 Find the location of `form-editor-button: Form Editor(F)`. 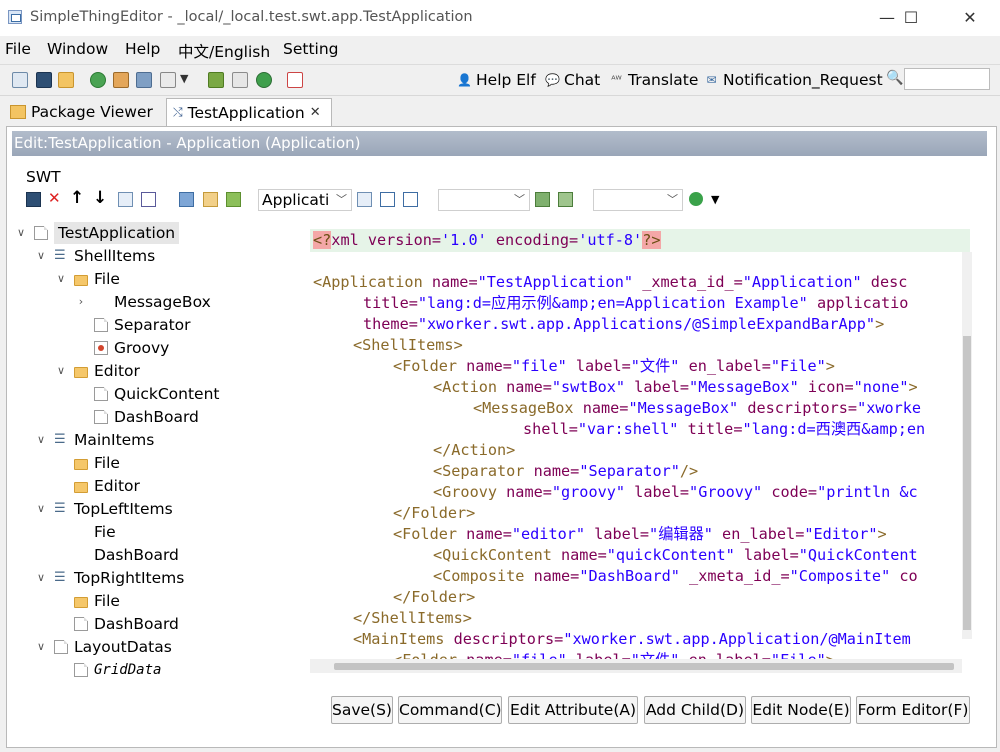

form-editor-button: Form Editor(F) is located at coordinates (913, 710).